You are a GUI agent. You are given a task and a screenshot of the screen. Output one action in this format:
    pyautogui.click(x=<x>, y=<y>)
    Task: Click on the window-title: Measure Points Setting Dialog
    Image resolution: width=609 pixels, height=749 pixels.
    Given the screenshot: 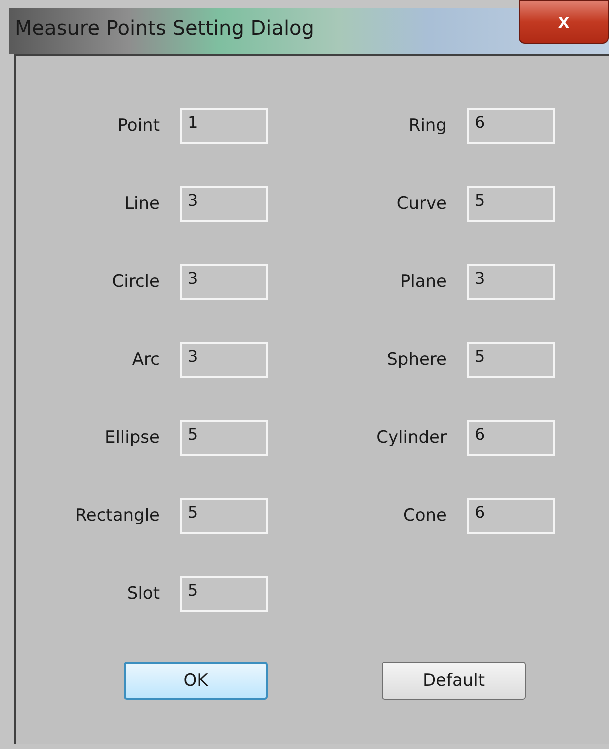 What is the action you would take?
    pyautogui.click(x=164, y=28)
    